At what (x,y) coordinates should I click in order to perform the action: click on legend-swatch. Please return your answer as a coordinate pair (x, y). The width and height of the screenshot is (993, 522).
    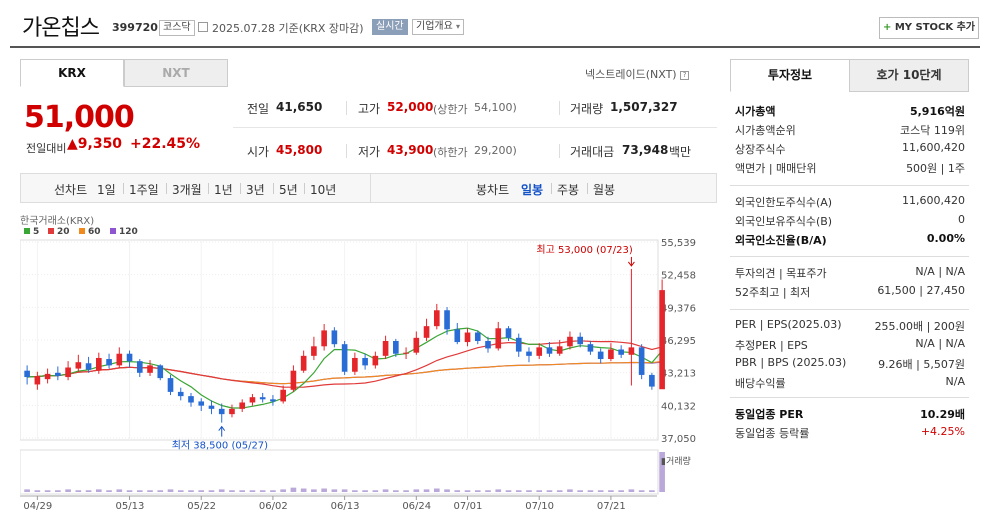
    Looking at the image, I should click on (27, 231).